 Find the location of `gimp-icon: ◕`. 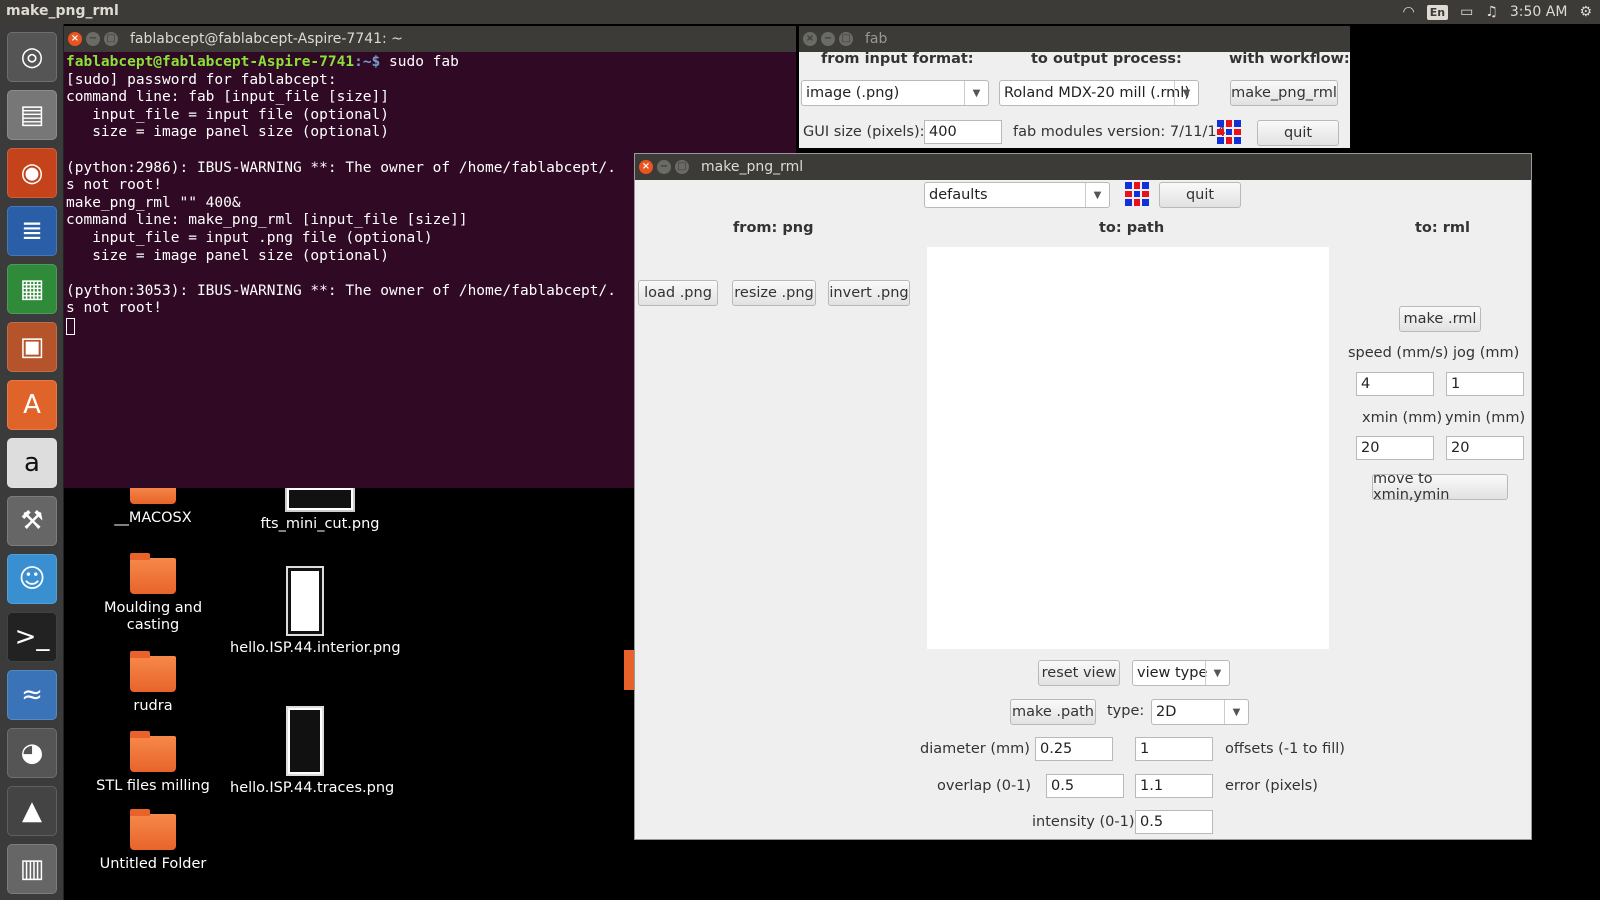

gimp-icon: ◕ is located at coordinates (32, 753).